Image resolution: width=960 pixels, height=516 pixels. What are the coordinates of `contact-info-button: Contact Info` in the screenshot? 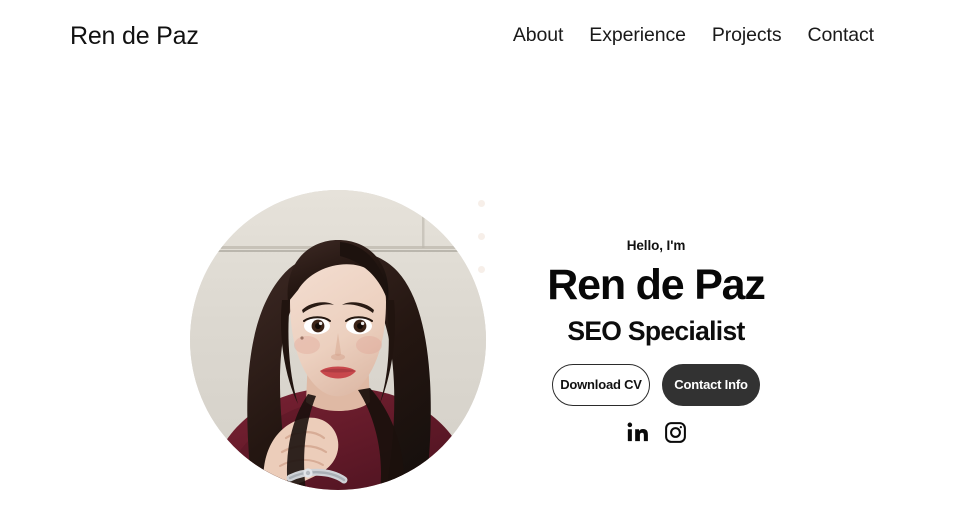 It's located at (711, 384).